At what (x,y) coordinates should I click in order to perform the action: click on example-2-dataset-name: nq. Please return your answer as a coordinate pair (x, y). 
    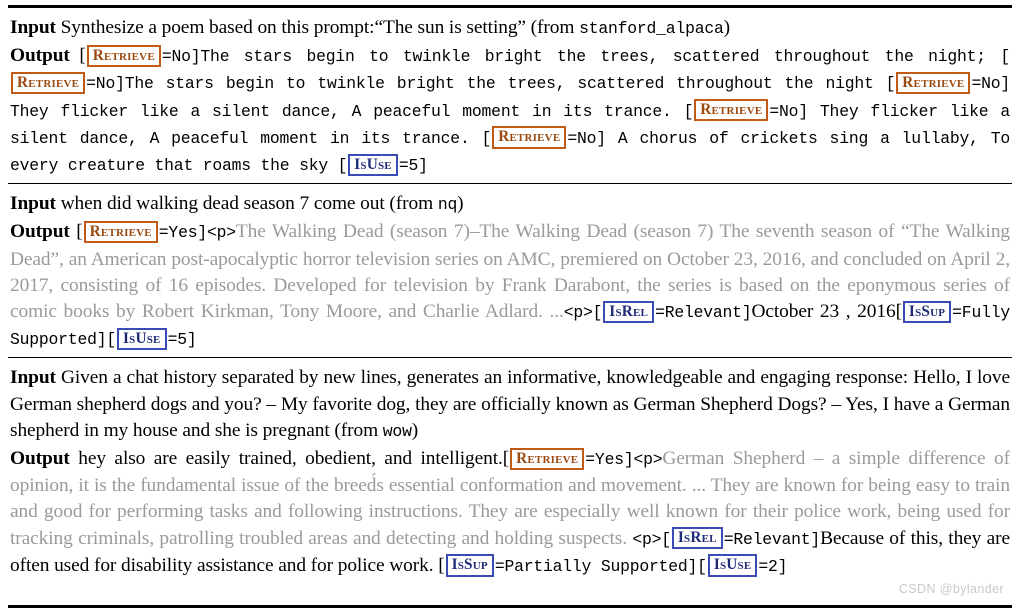
    Looking at the image, I should click on (447, 205).